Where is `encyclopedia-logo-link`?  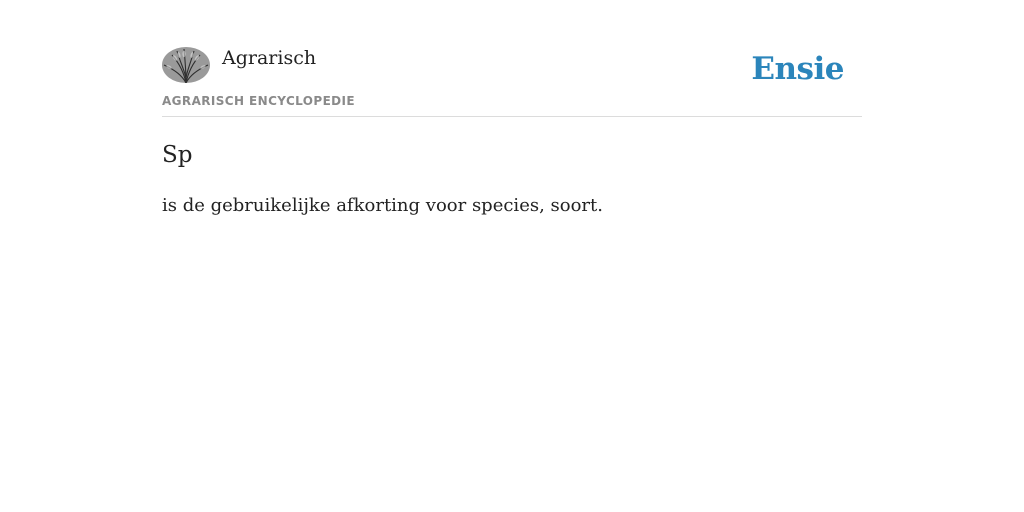 encyclopedia-logo-link is located at coordinates (186, 65).